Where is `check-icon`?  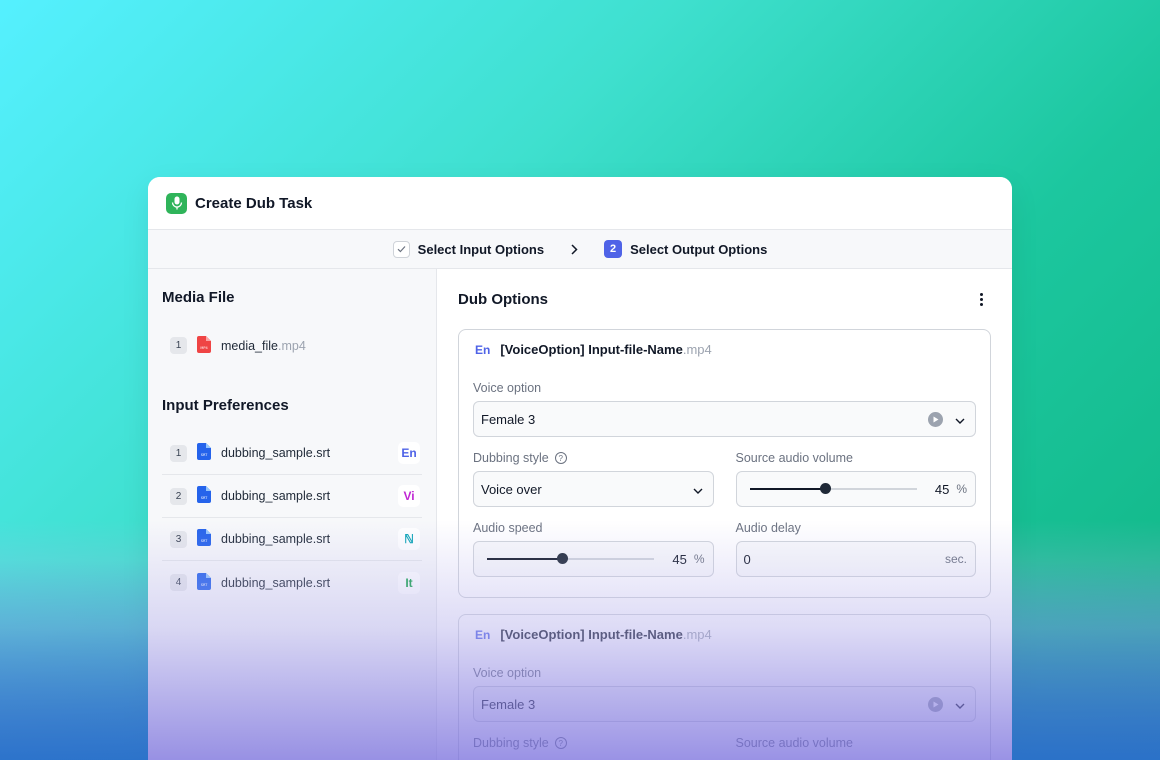 check-icon is located at coordinates (401, 249).